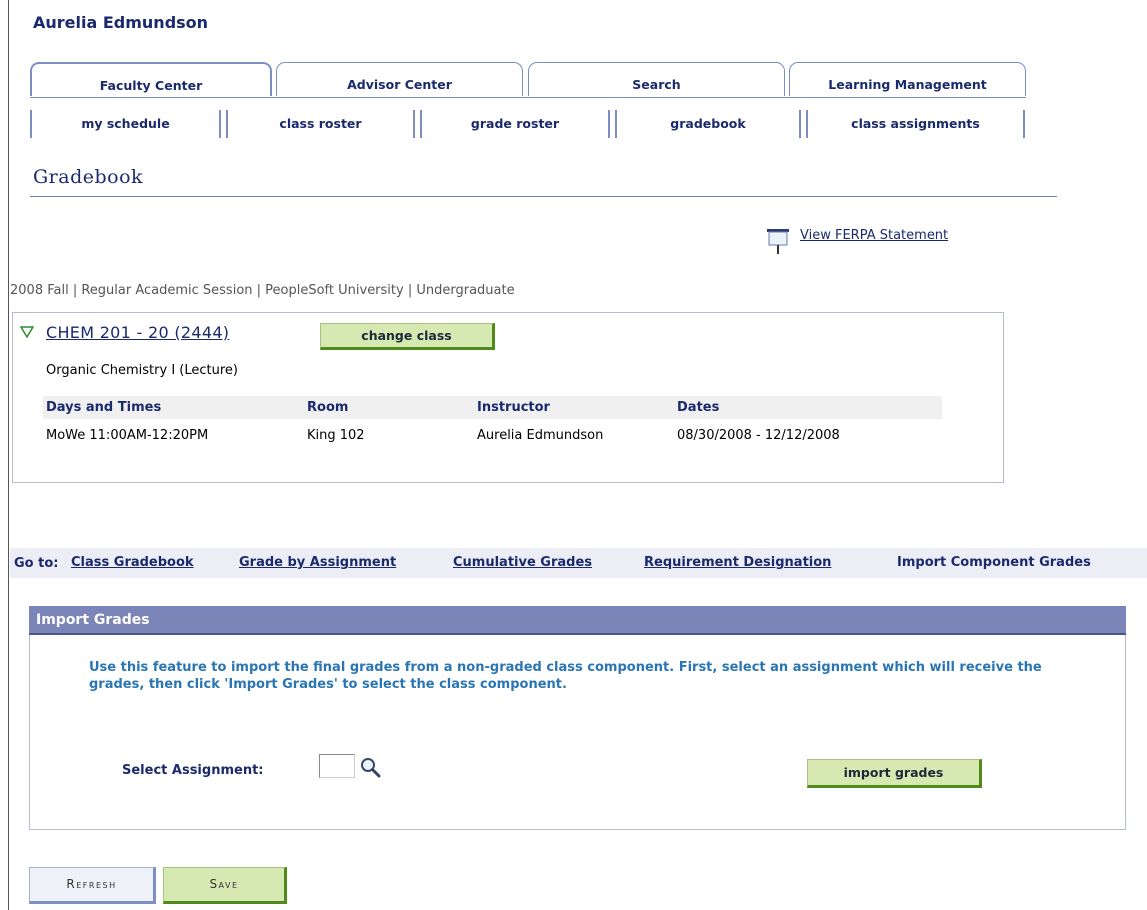 The width and height of the screenshot is (1147, 910). What do you see at coordinates (320, 124) in the screenshot?
I see `subtab-class-roster: class roster` at bounding box center [320, 124].